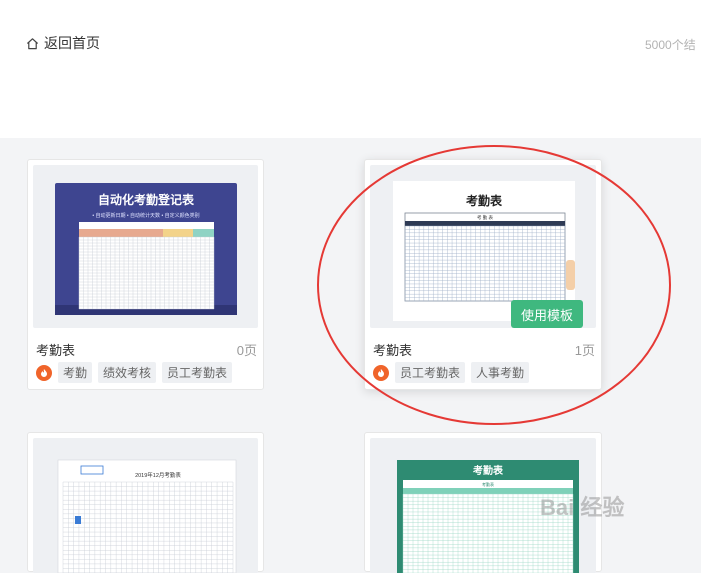 The image size is (701, 573). Describe the element at coordinates (584, 350) in the screenshot. I see `page-count: 1页` at that location.